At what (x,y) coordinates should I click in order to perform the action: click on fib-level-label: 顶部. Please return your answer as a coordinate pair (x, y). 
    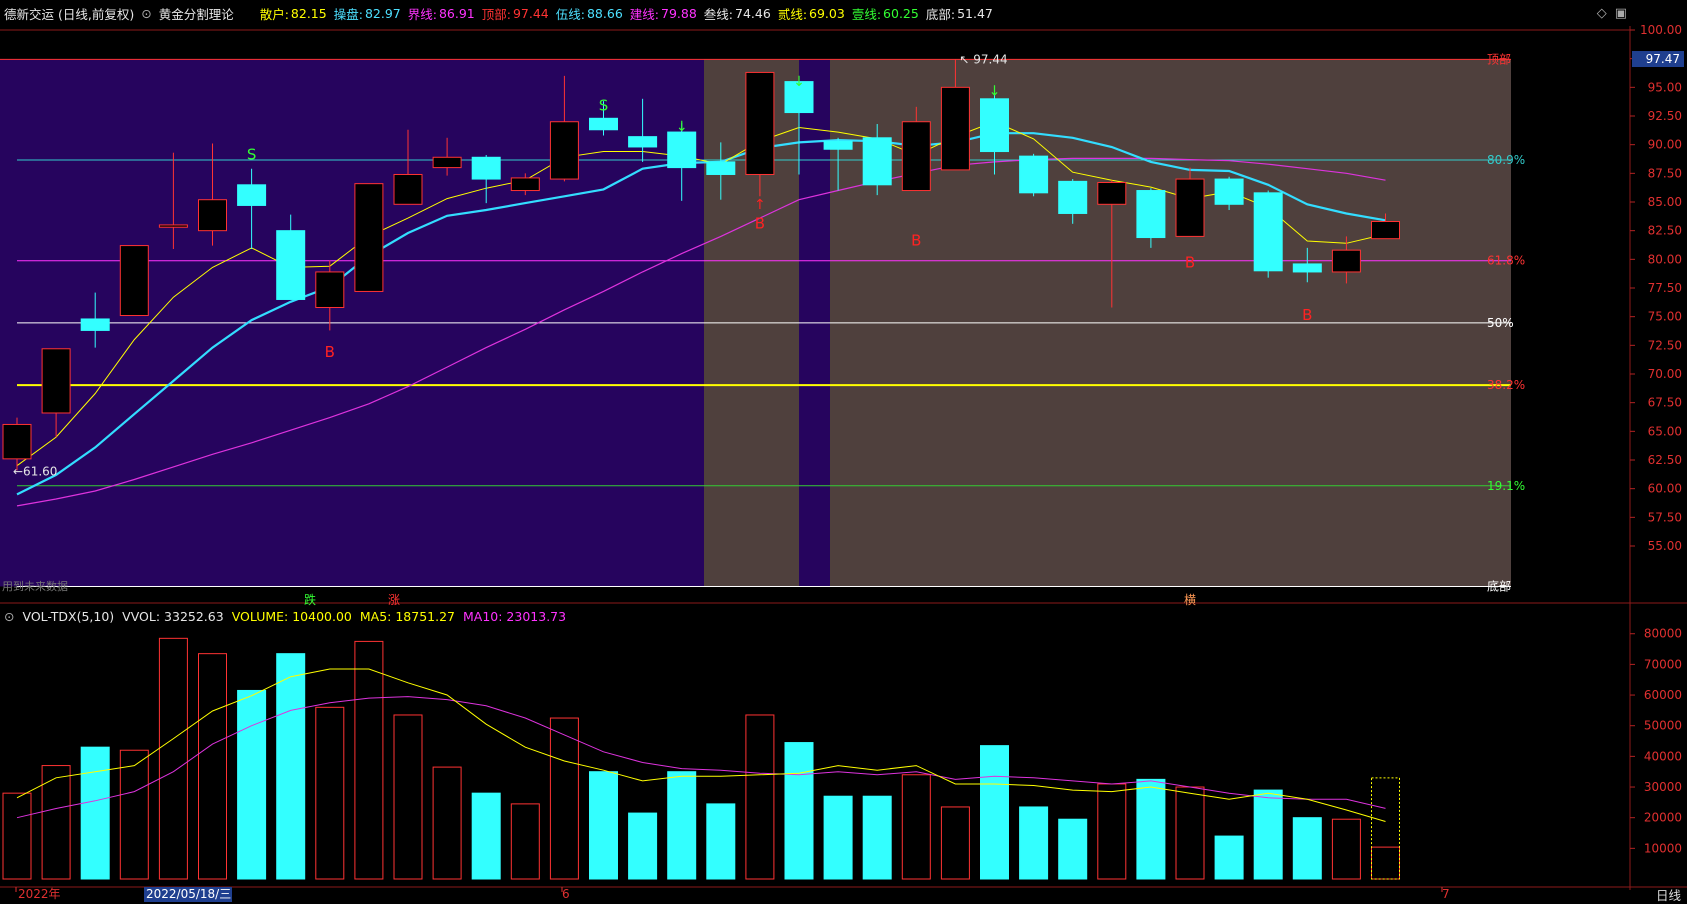
    Looking at the image, I should click on (1499, 58).